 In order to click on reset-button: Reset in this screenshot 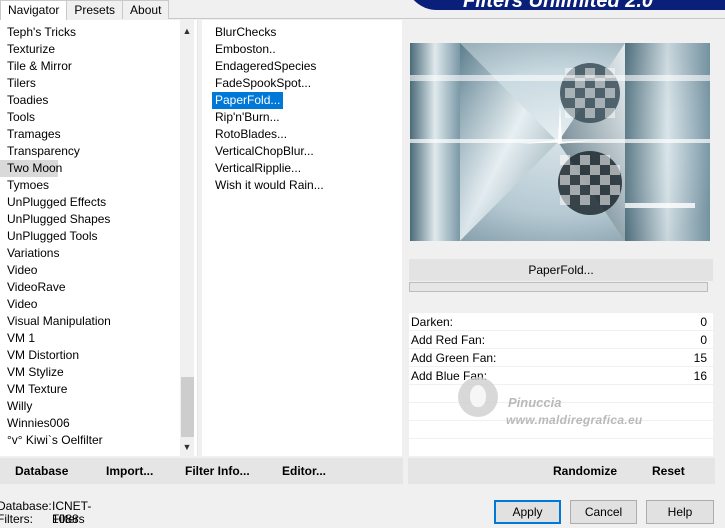, I will do `click(668, 471)`.